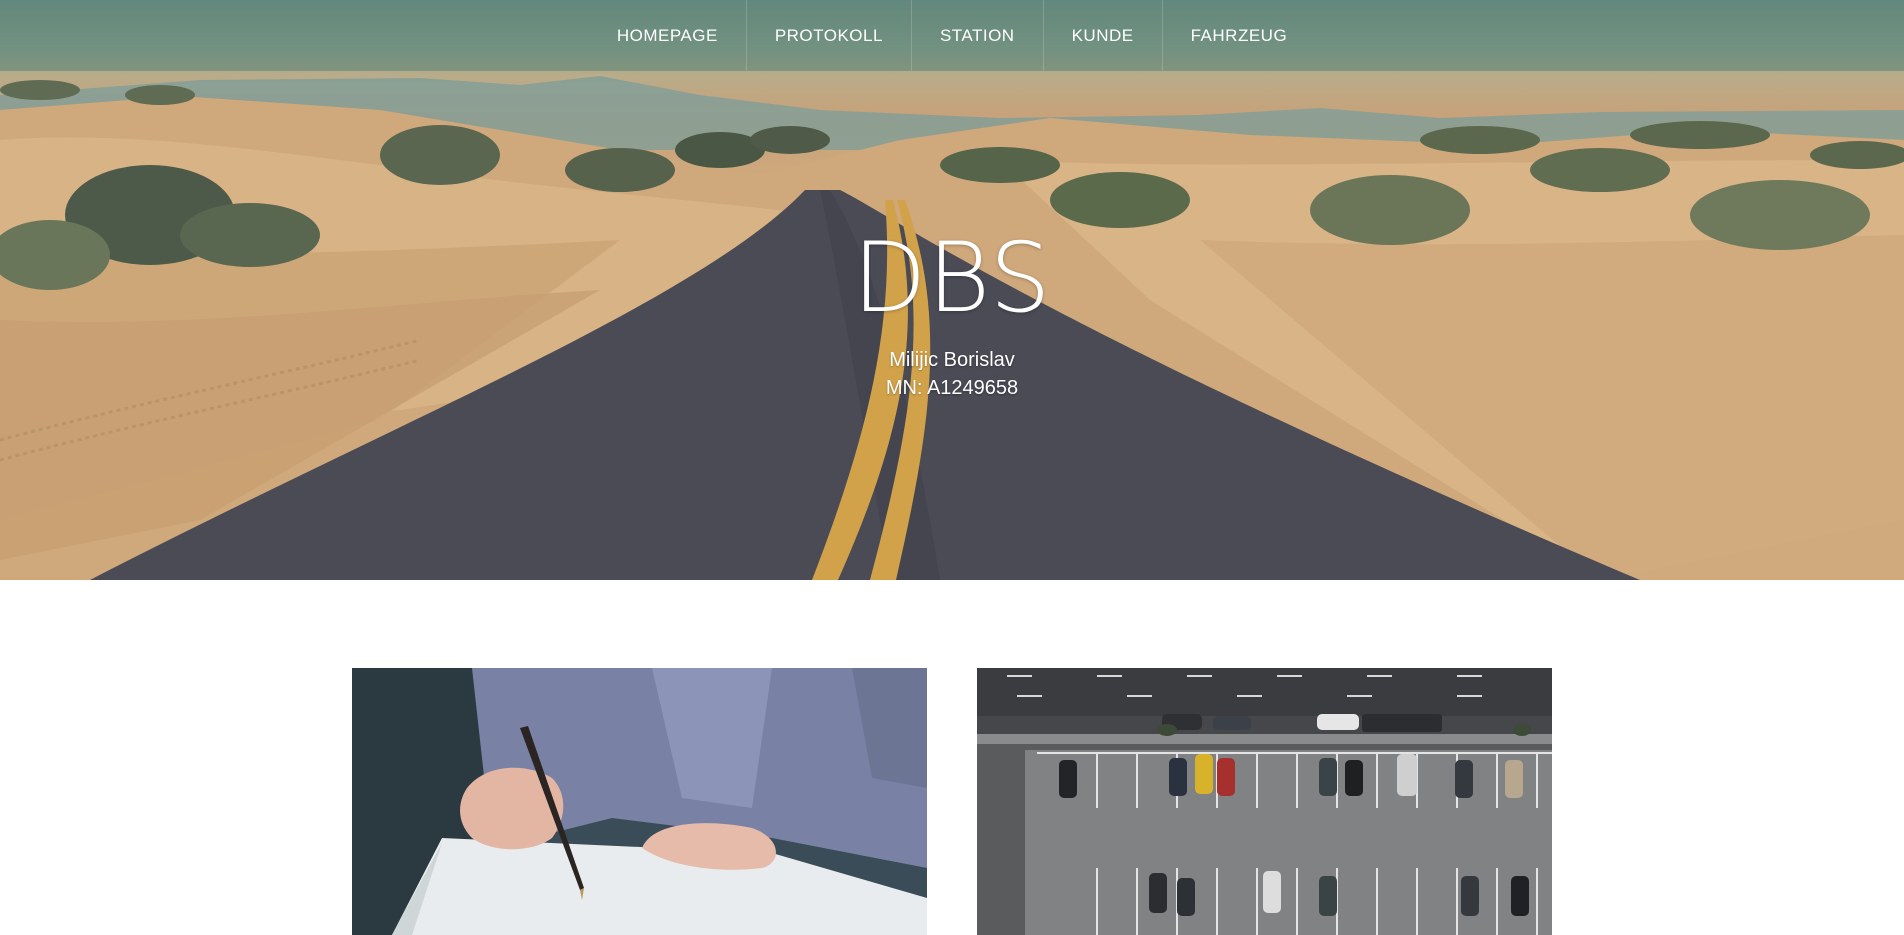 The image size is (1904, 935). What do you see at coordinates (667, 35) in the screenshot?
I see `nav-homepage: HOMEPAGE` at bounding box center [667, 35].